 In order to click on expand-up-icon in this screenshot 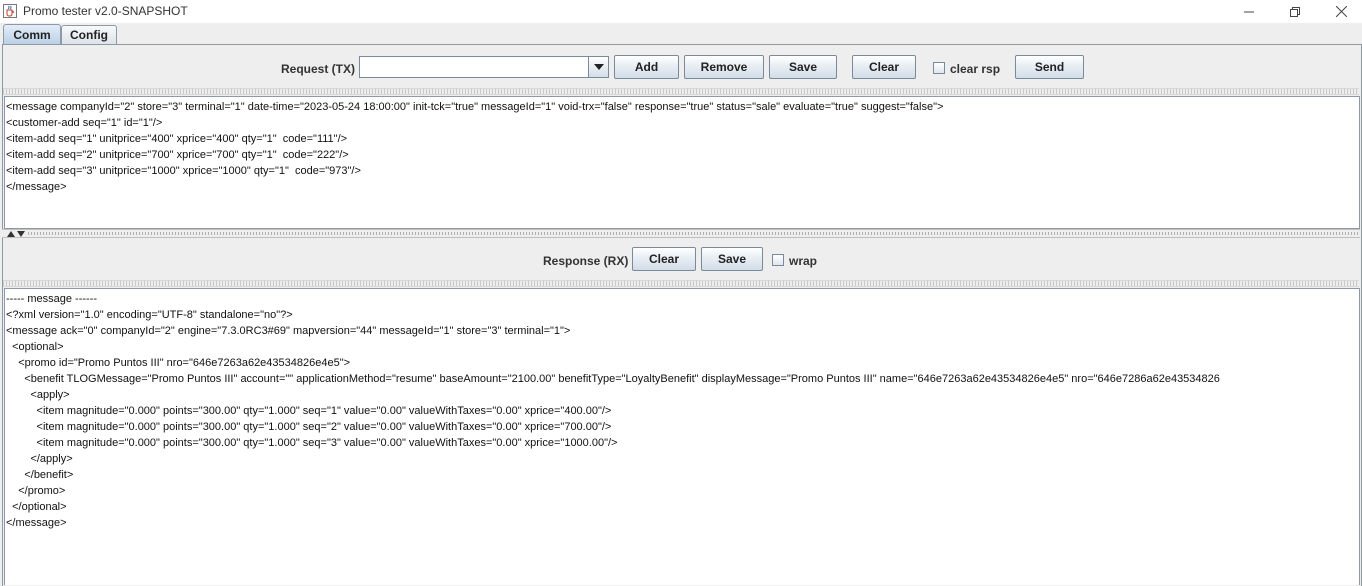, I will do `click(11, 234)`.